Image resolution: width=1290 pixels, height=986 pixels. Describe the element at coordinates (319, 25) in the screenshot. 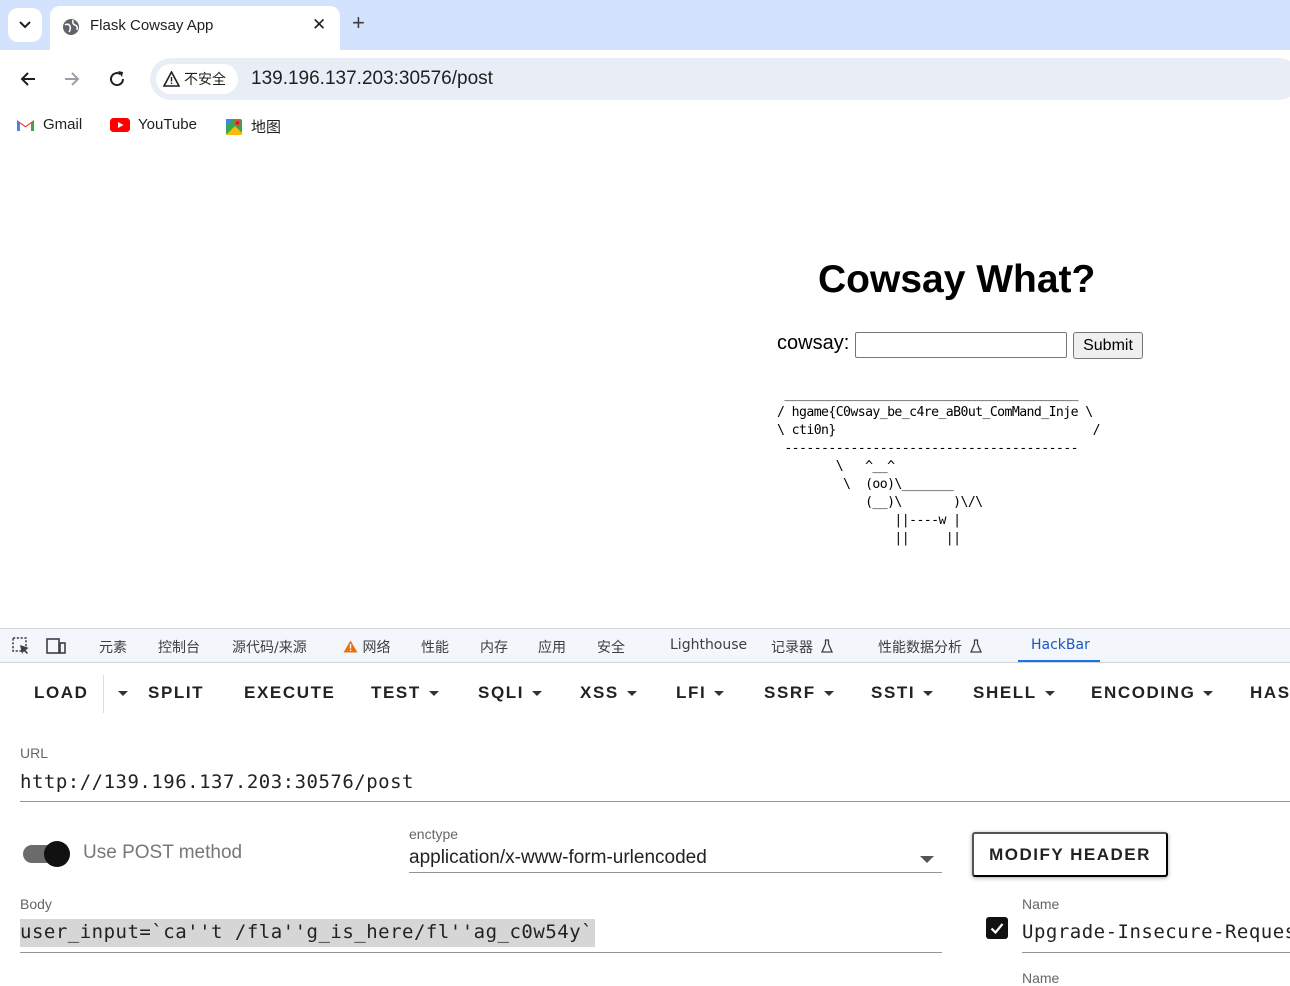

I see `tab-close-button: ✕` at that location.